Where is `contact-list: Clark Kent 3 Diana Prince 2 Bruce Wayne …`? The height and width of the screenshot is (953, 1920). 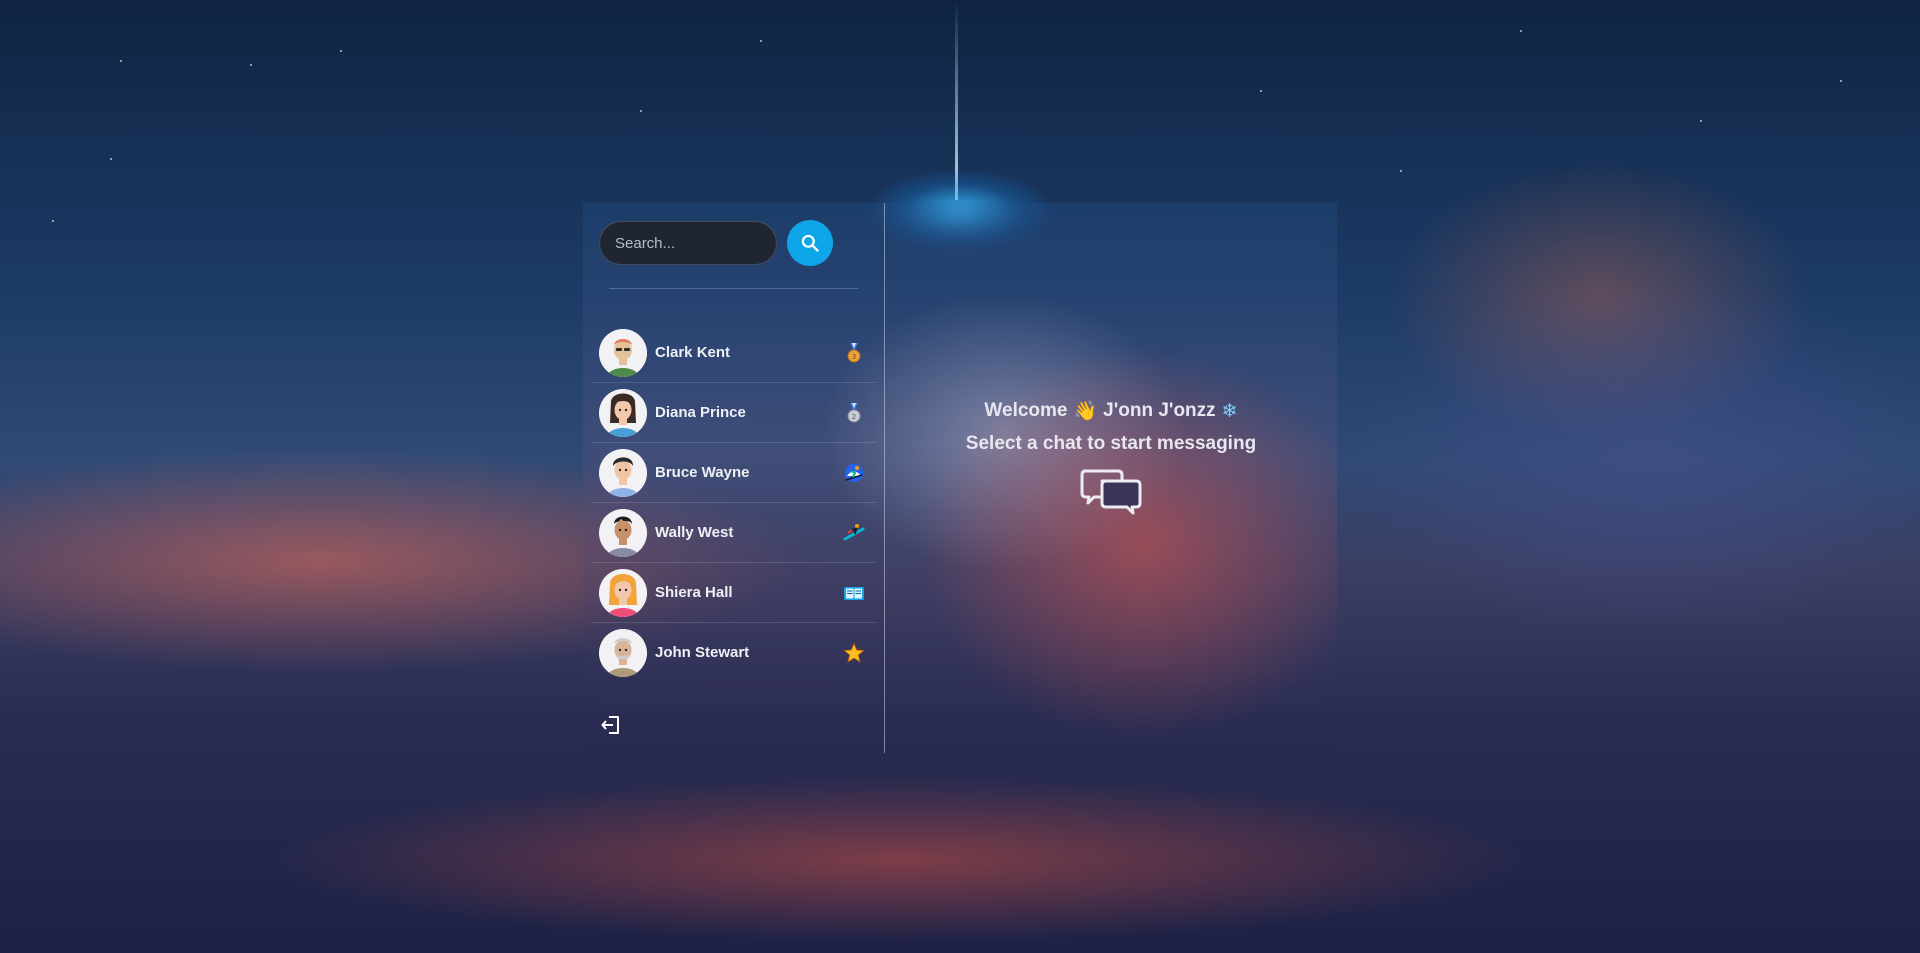
contact-list: Clark Kent 3 Diana Prince 2 Bruce Wayne … is located at coordinates (733, 502).